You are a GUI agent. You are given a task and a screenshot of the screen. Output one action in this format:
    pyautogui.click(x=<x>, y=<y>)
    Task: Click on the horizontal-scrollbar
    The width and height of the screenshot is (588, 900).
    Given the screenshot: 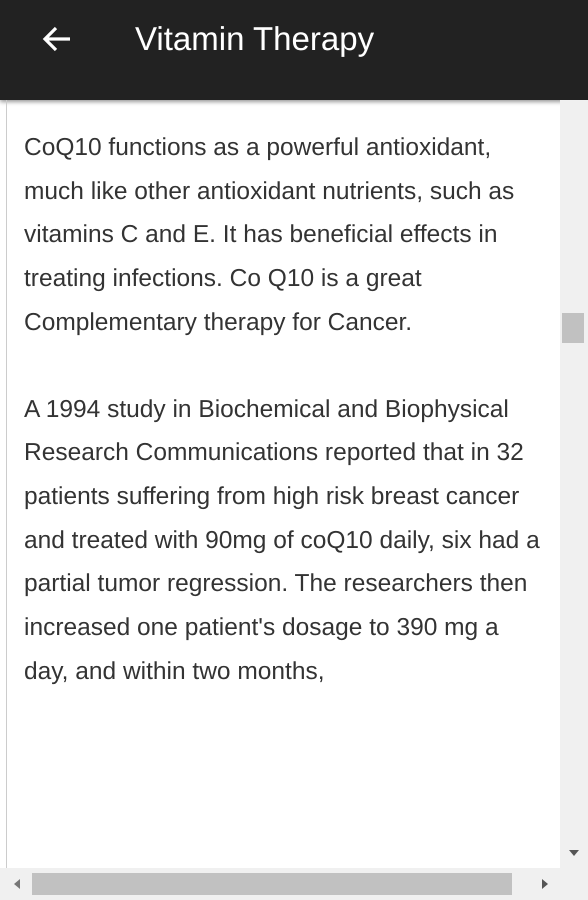 What is the action you would take?
    pyautogui.click(x=294, y=884)
    